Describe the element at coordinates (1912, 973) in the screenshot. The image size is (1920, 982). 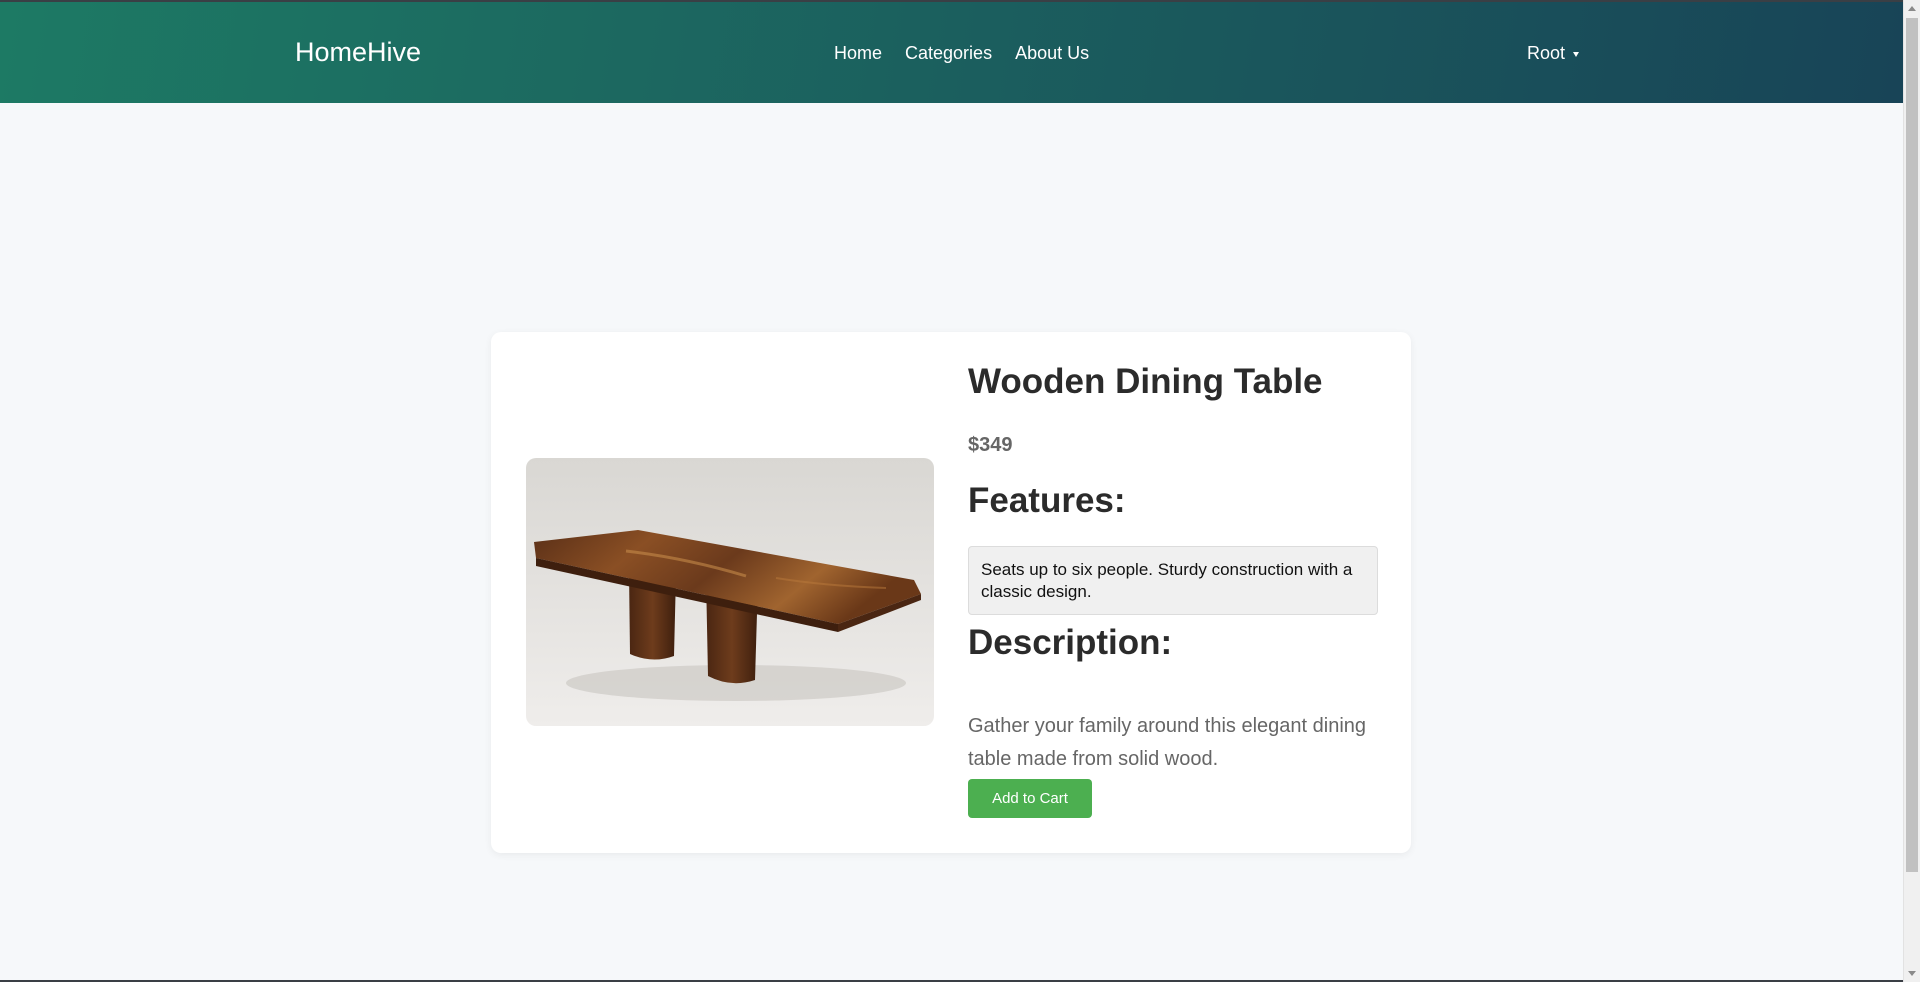
I see `scroll-down-arrow-icon` at that location.